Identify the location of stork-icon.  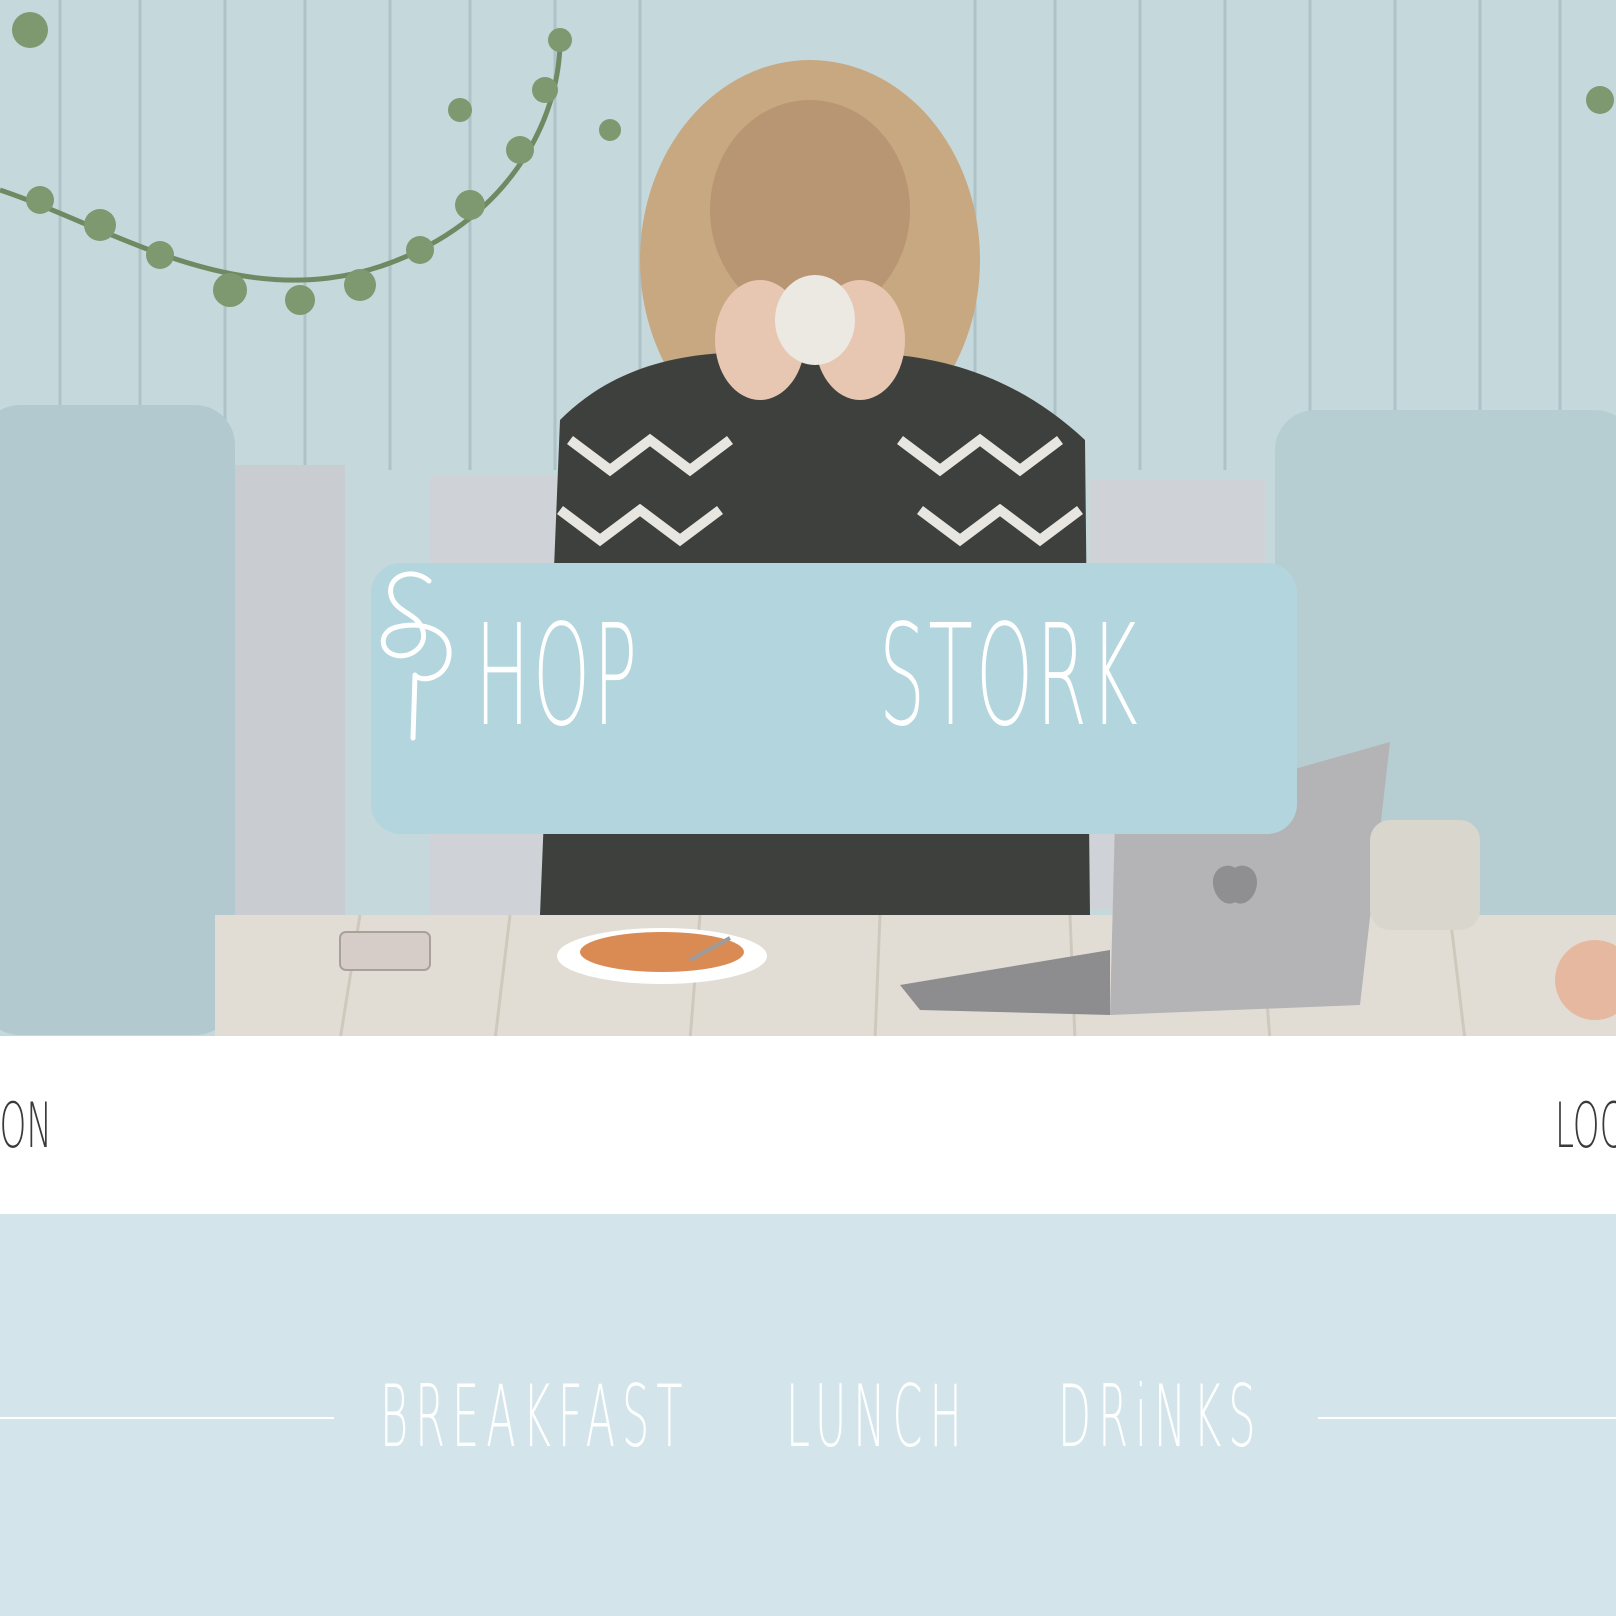
(416, 656).